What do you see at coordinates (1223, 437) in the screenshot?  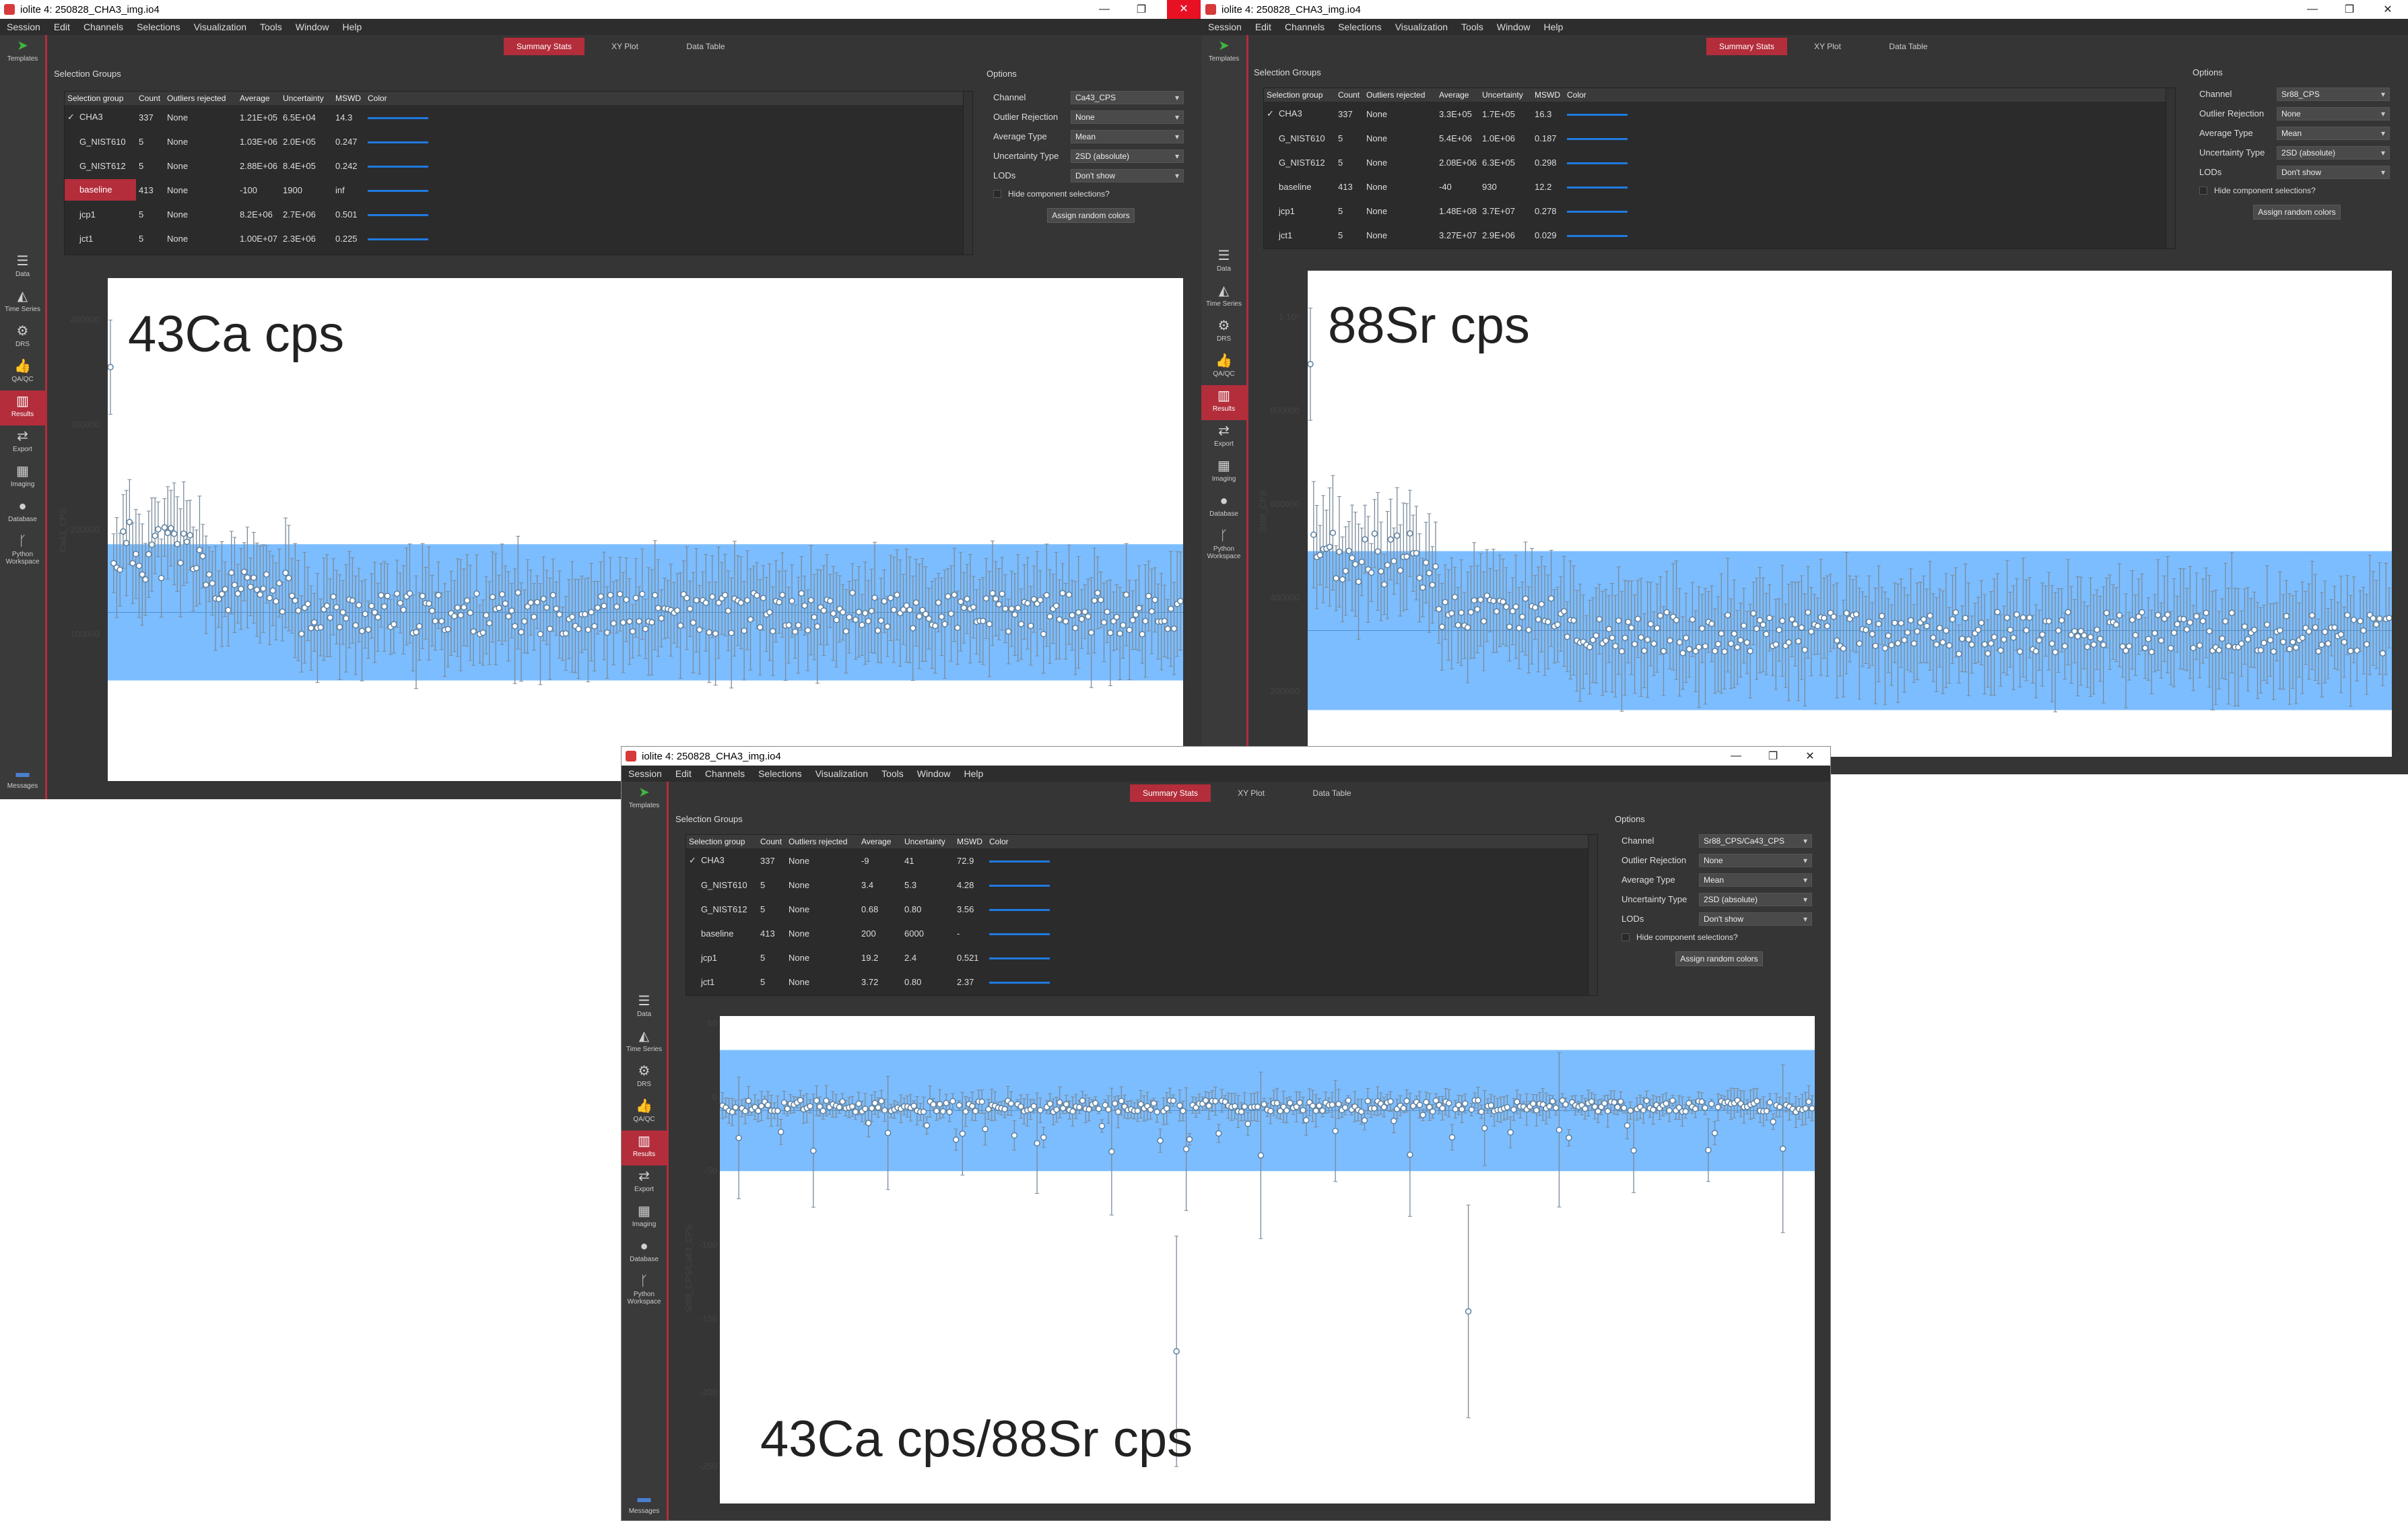 I see `sidebar-item-export: ⇄ Export` at bounding box center [1223, 437].